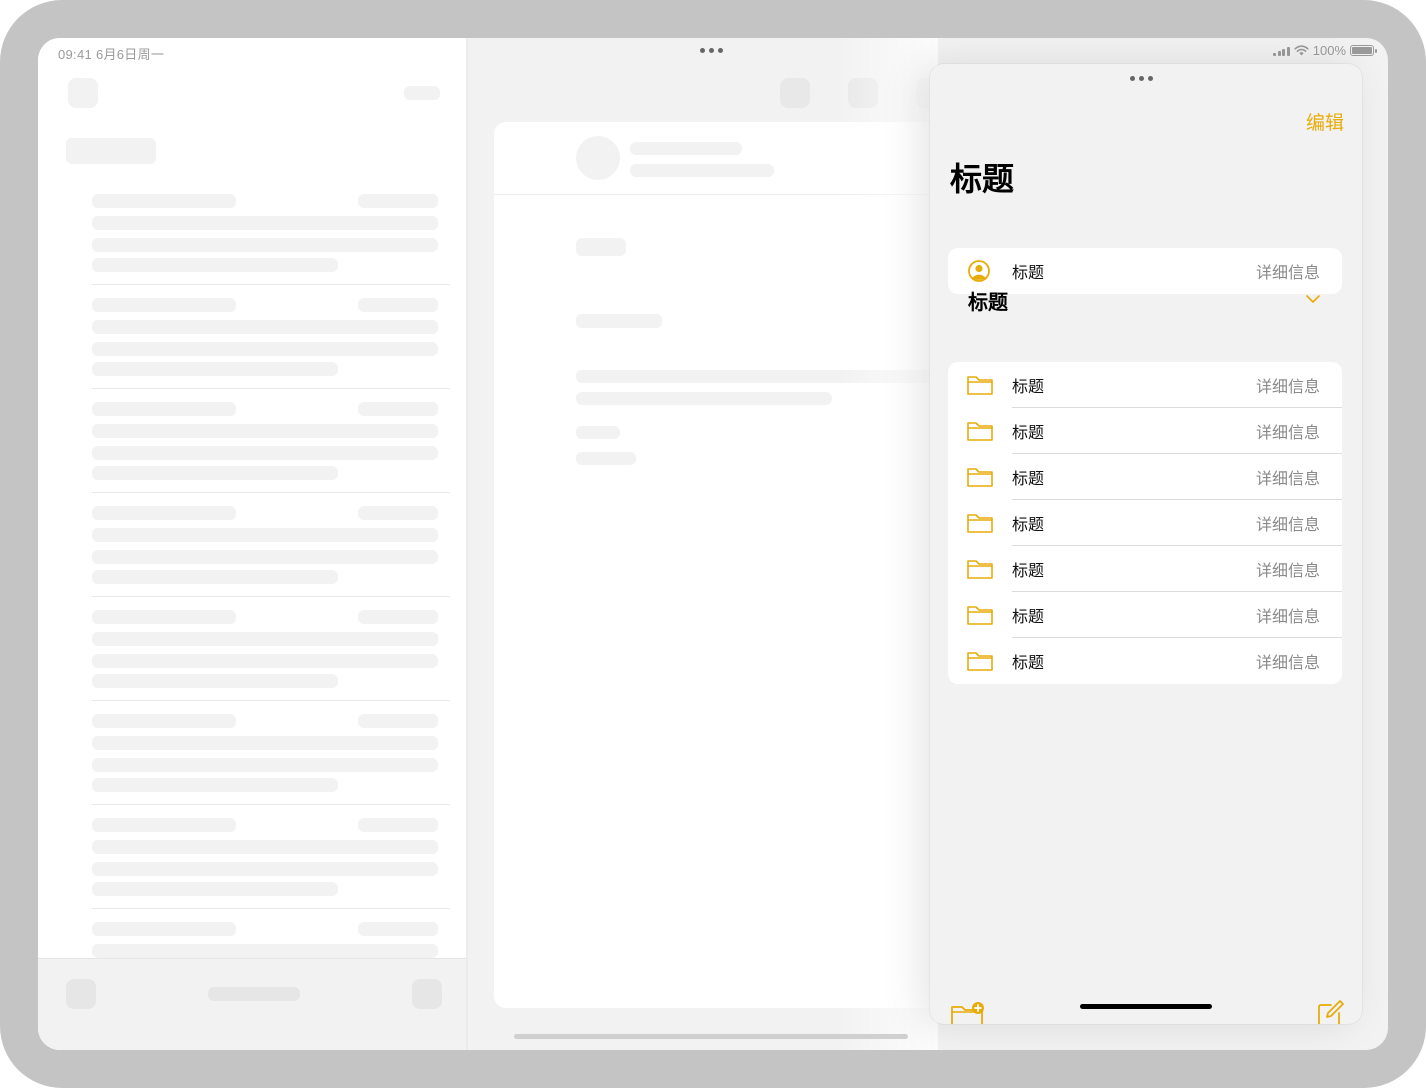 This screenshot has width=1426, height=1088. What do you see at coordinates (982, 179) in the screenshot?
I see `page-title: 标题` at bounding box center [982, 179].